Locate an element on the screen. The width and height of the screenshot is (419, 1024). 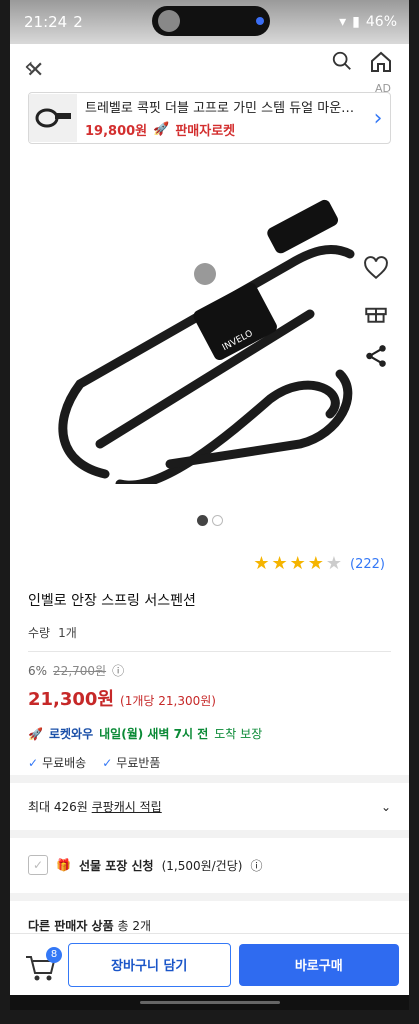
carousel-dots is located at coordinates (209, 520).